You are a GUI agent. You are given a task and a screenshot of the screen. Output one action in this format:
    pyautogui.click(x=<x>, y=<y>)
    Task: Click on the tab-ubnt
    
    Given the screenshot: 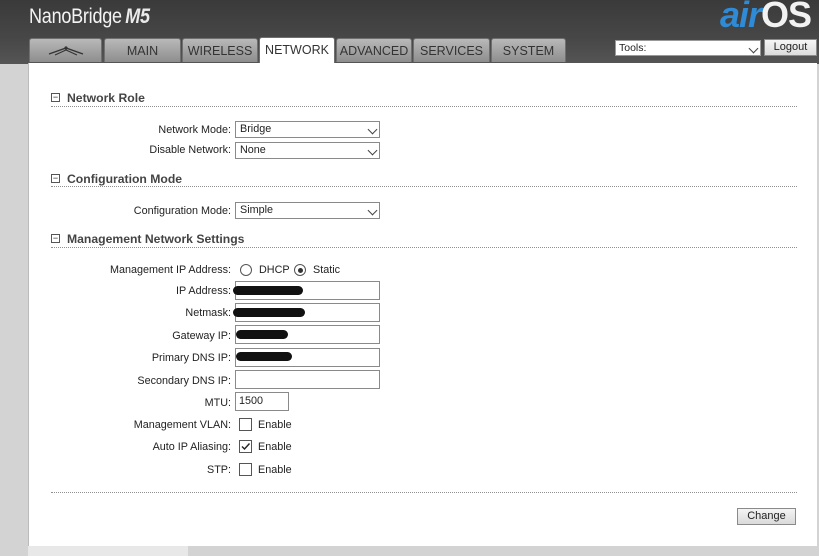 What is the action you would take?
    pyautogui.click(x=65, y=50)
    